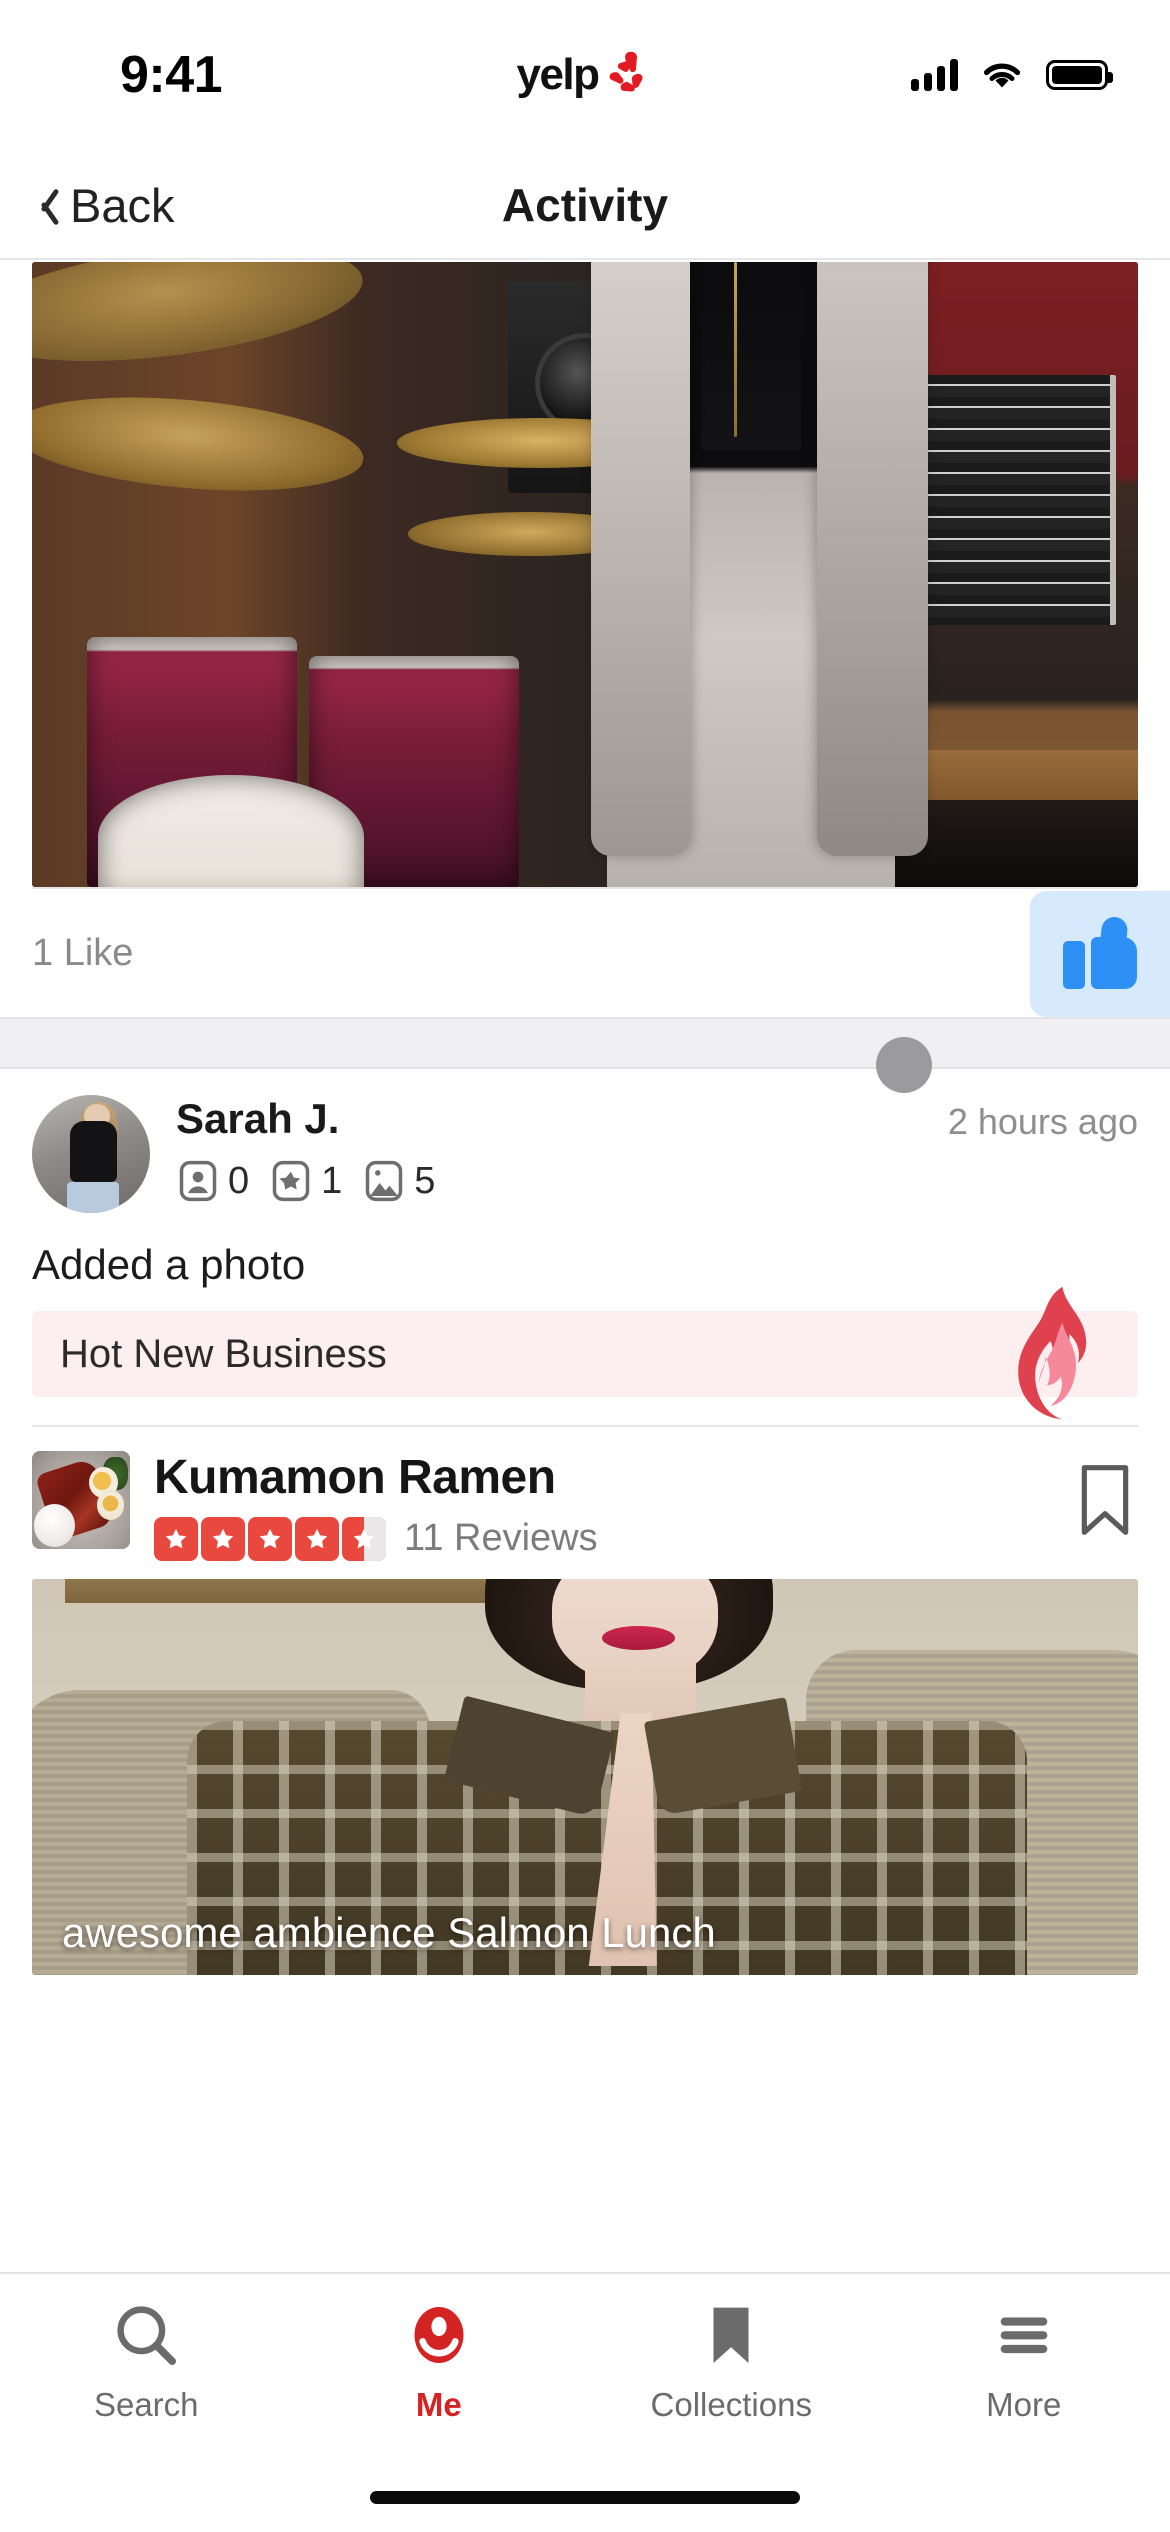 The height and width of the screenshot is (2532, 1170). I want to click on woman-in-plaid-shirt-photo: awesome ambience Salmon Lunch, so click(585, 1776).